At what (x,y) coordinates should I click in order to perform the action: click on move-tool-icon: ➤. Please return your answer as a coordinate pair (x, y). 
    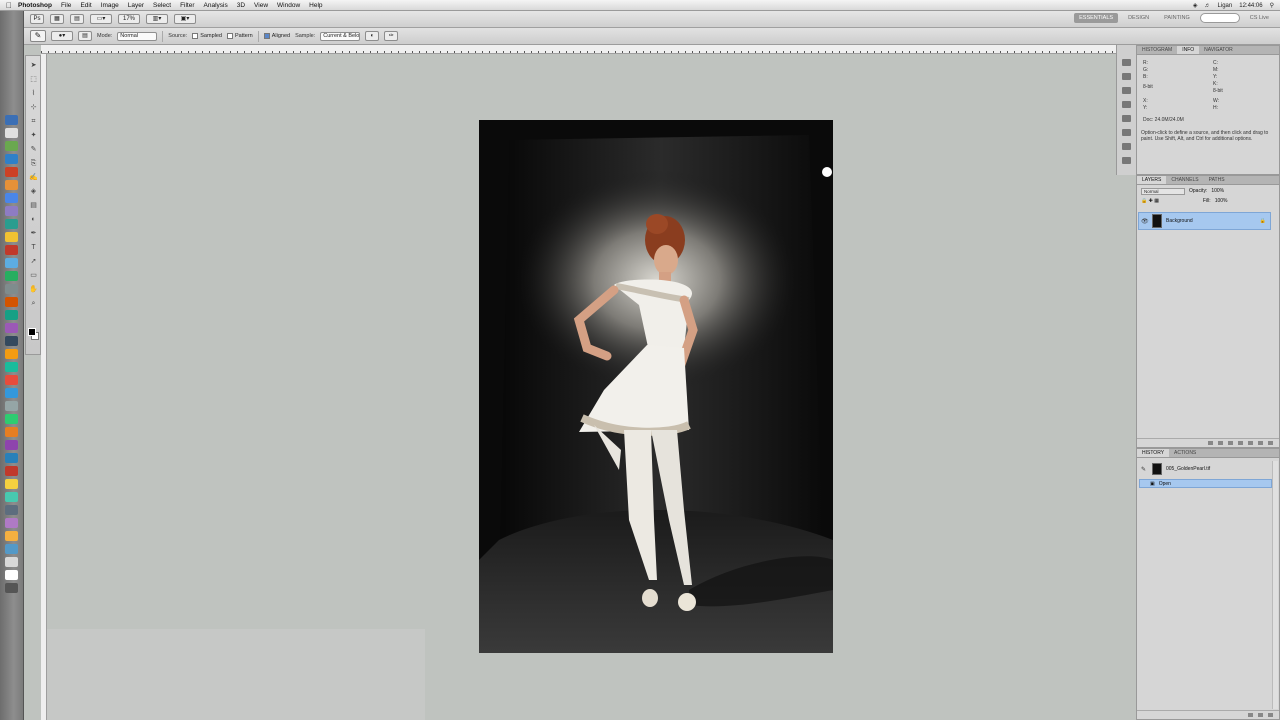
    Looking at the image, I should click on (33, 65).